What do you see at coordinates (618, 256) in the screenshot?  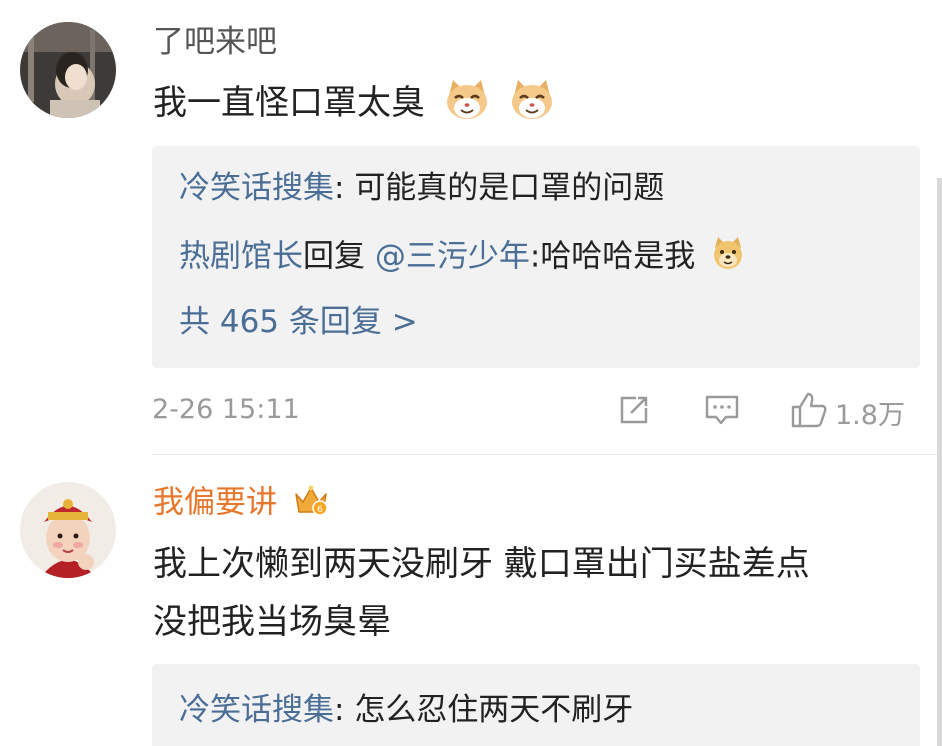 I see `reply-body: 哈哈哈是我` at bounding box center [618, 256].